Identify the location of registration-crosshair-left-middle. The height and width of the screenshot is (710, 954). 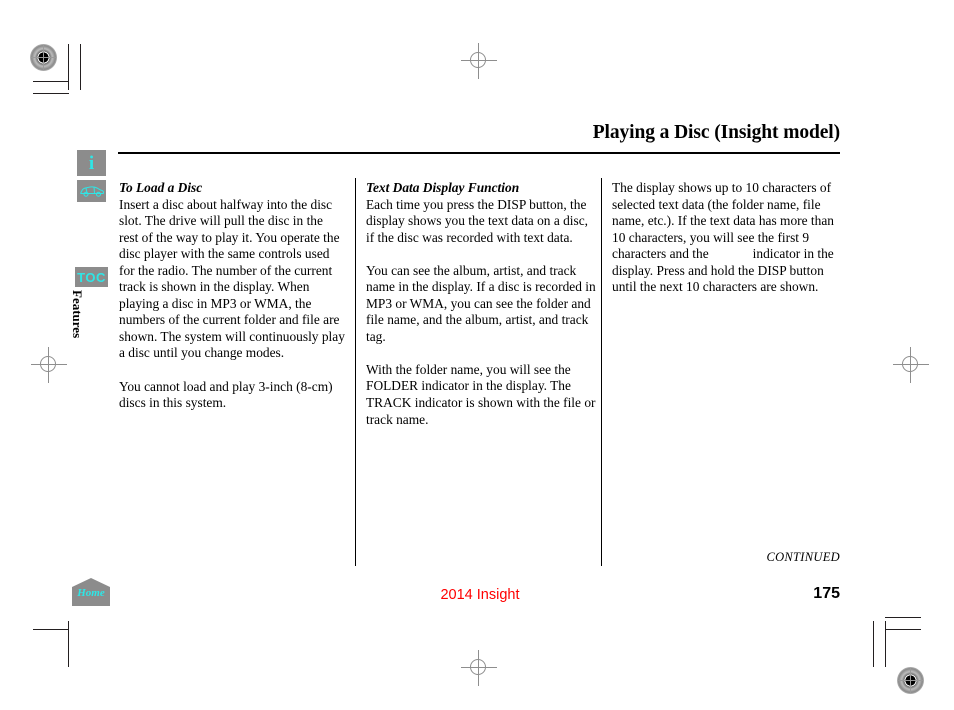
(49, 365).